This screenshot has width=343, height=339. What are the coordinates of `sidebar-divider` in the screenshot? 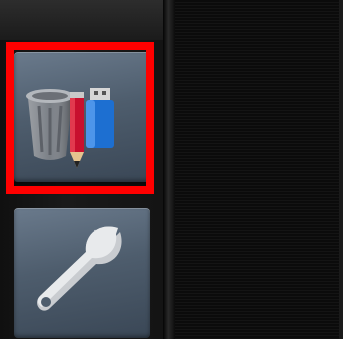 It's located at (169, 169).